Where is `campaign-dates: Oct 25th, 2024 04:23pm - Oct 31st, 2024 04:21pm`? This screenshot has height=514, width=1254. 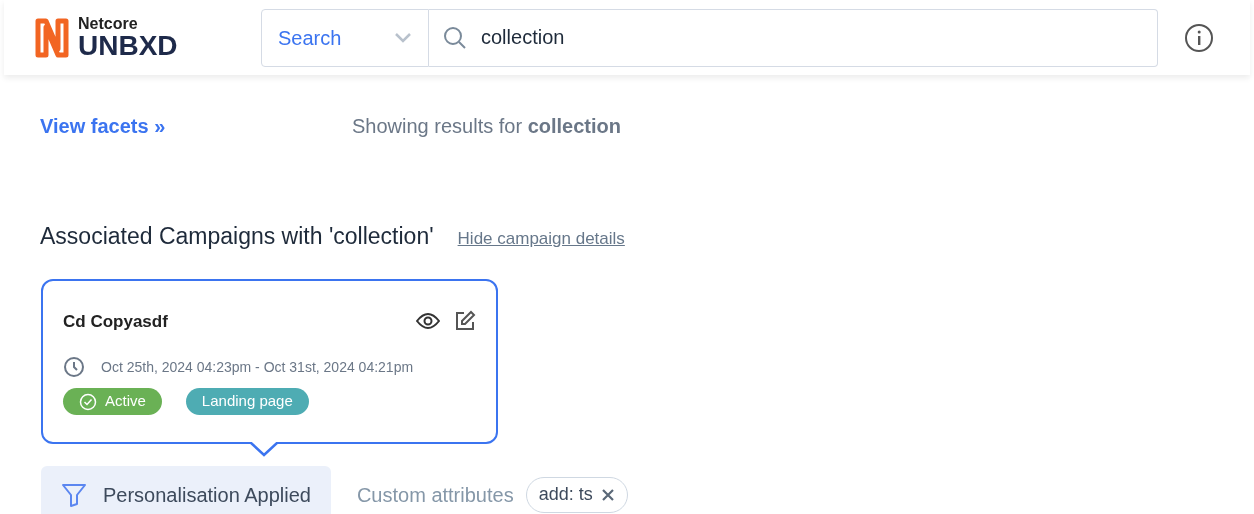
campaign-dates: Oct 25th, 2024 04:23pm - Oct 31st, 2024 04:21pm is located at coordinates (257, 367).